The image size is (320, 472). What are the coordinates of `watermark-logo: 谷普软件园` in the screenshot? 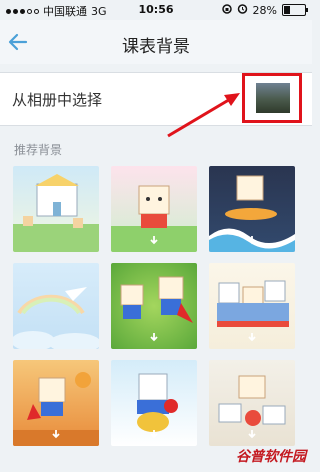 It's located at (271, 457).